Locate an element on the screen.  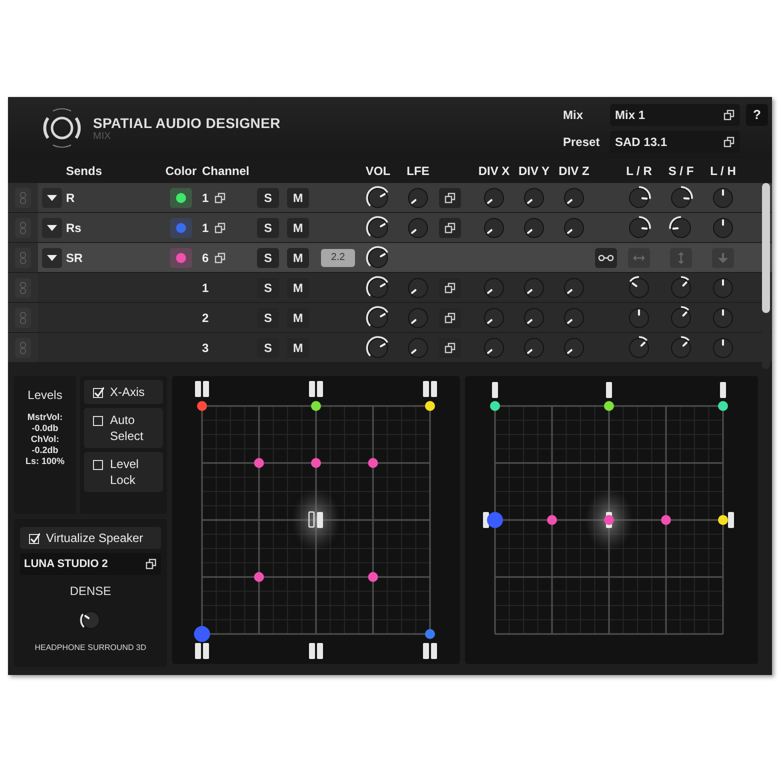
table-row: 2 S M is located at coordinates (390, 318).